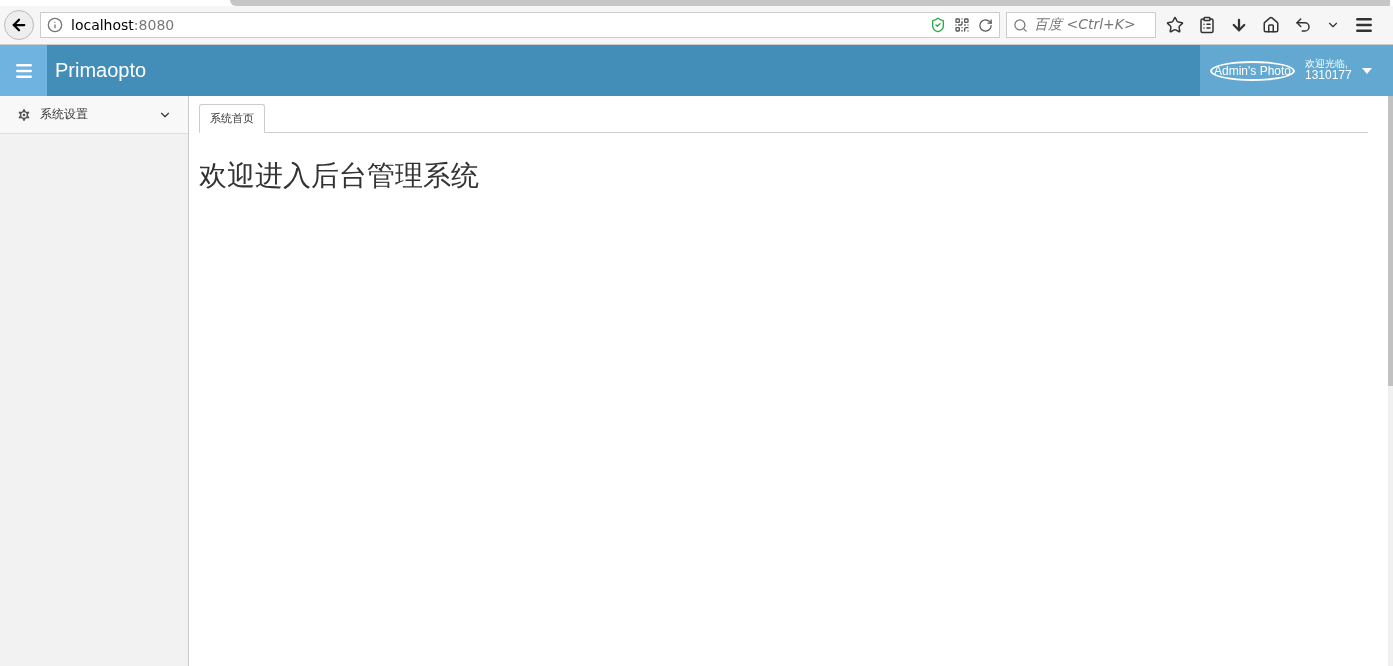 The image size is (1393, 666). Describe the element at coordinates (232, 118) in the screenshot. I see `tab: 系统首页` at that location.